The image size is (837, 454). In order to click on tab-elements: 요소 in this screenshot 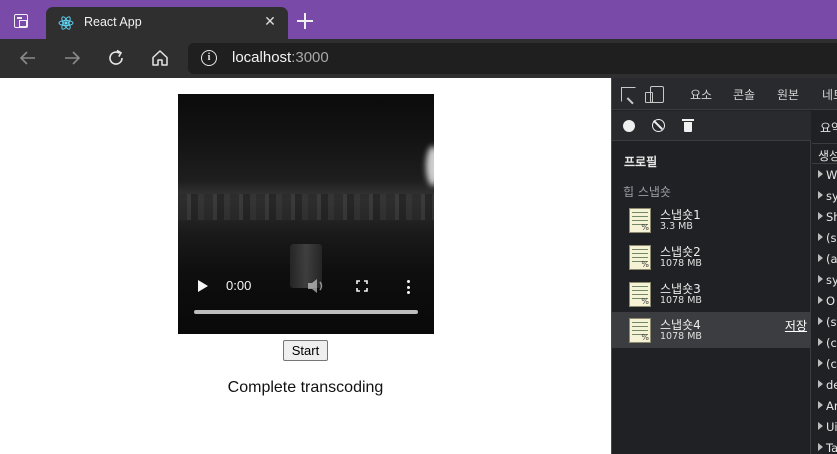, I will do `click(701, 94)`.